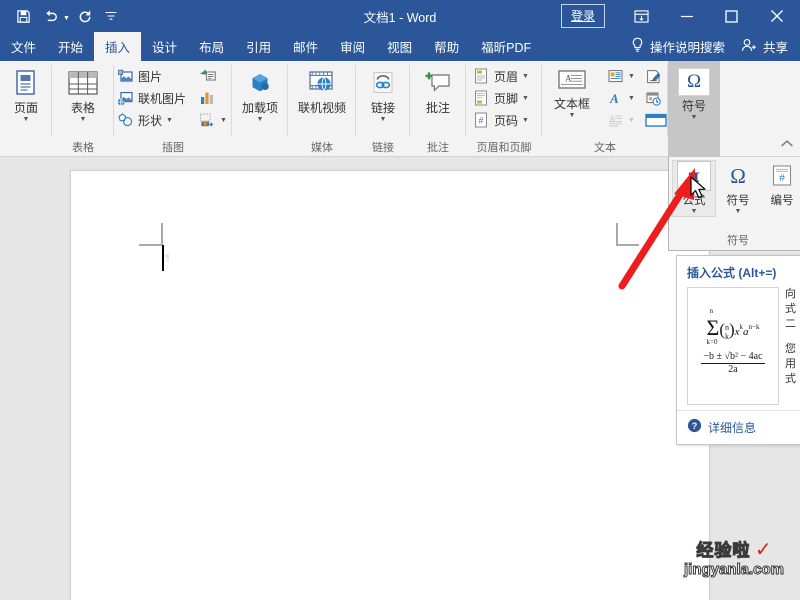 The width and height of the screenshot is (800, 600). Describe the element at coordinates (322, 148) in the screenshot. I see `ribbon-group-label-media: 媒体` at that location.